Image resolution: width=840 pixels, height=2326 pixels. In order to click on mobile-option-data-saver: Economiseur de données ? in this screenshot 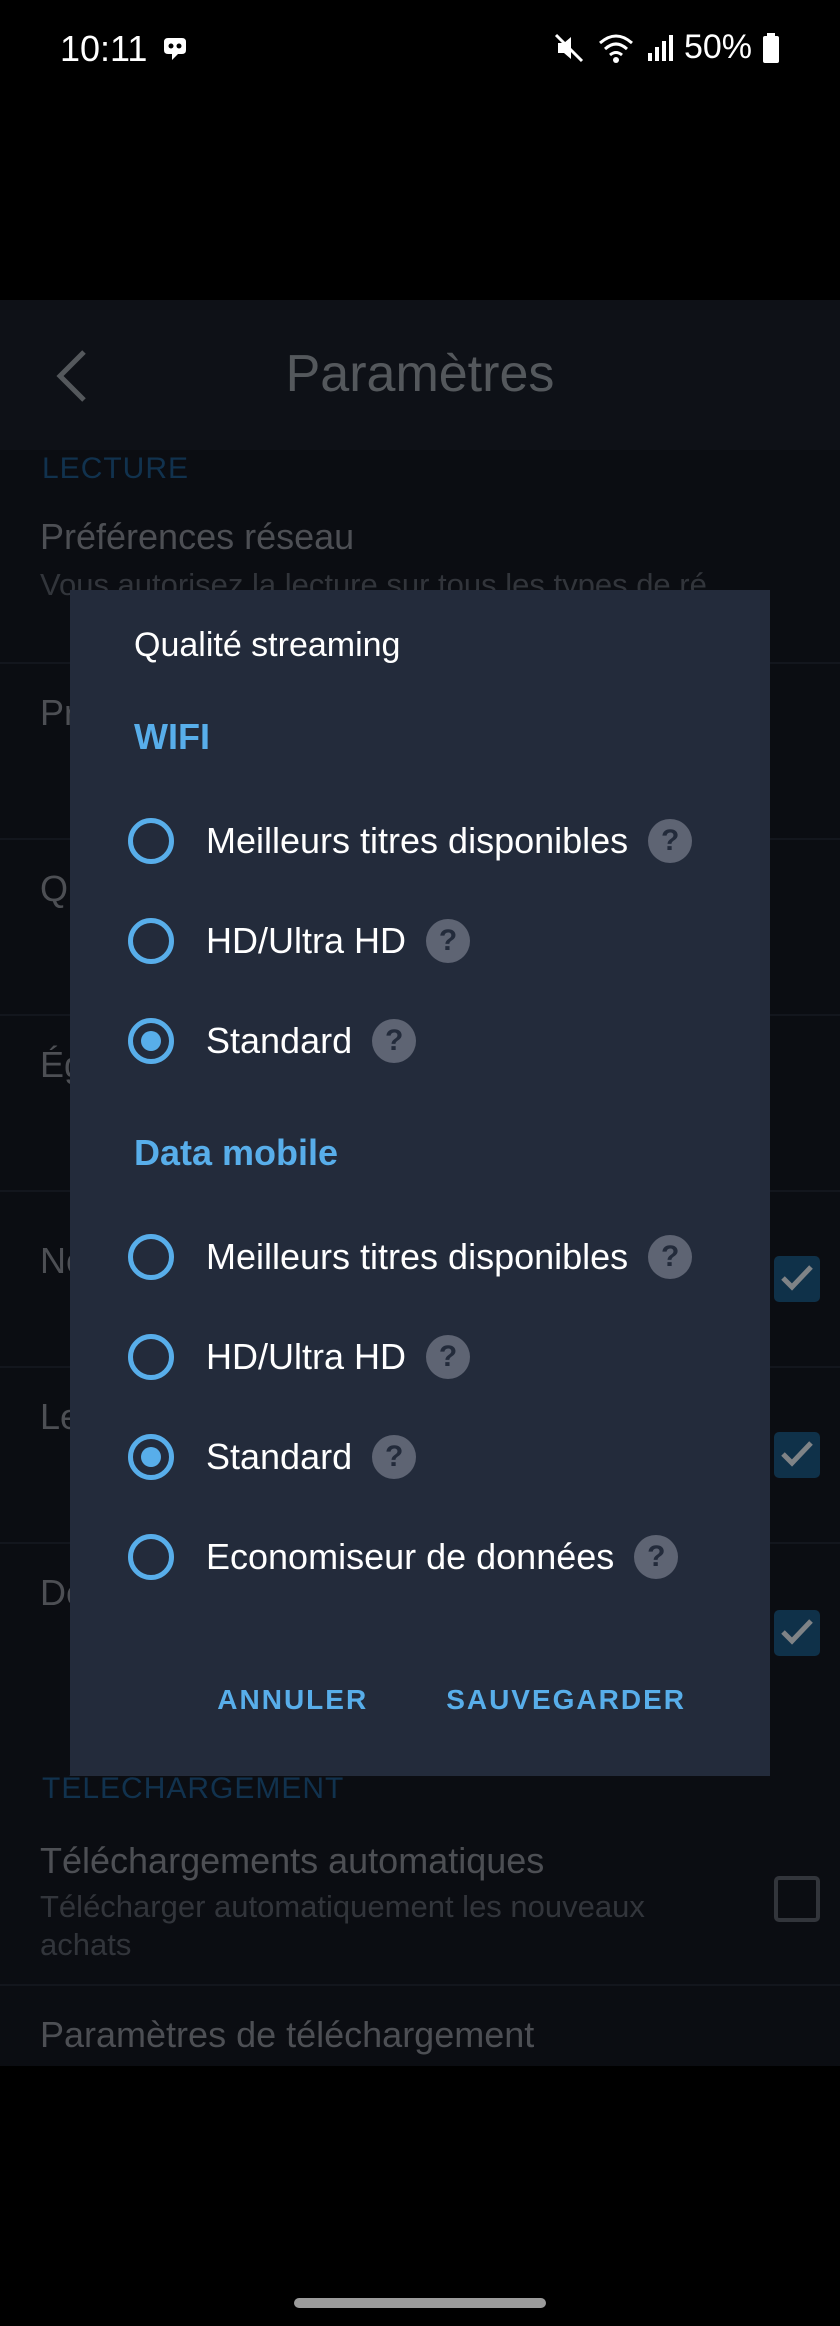, I will do `click(403, 1557)`.